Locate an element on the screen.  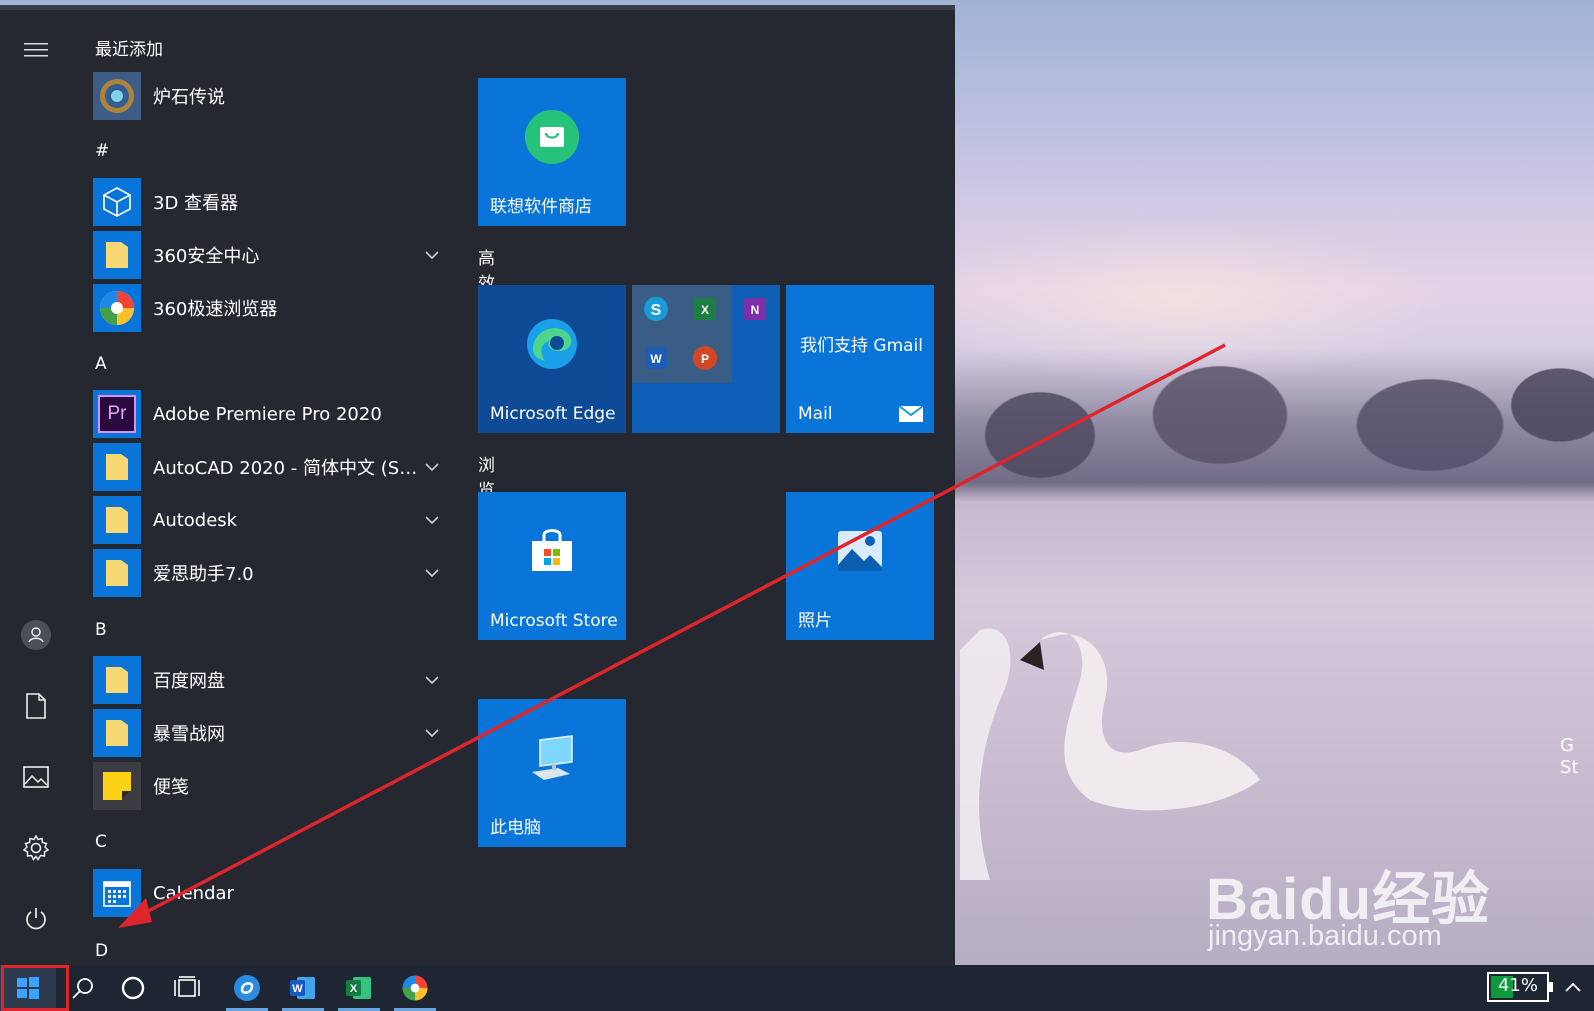
battery-indicator: 41% is located at coordinates (1518, 987).